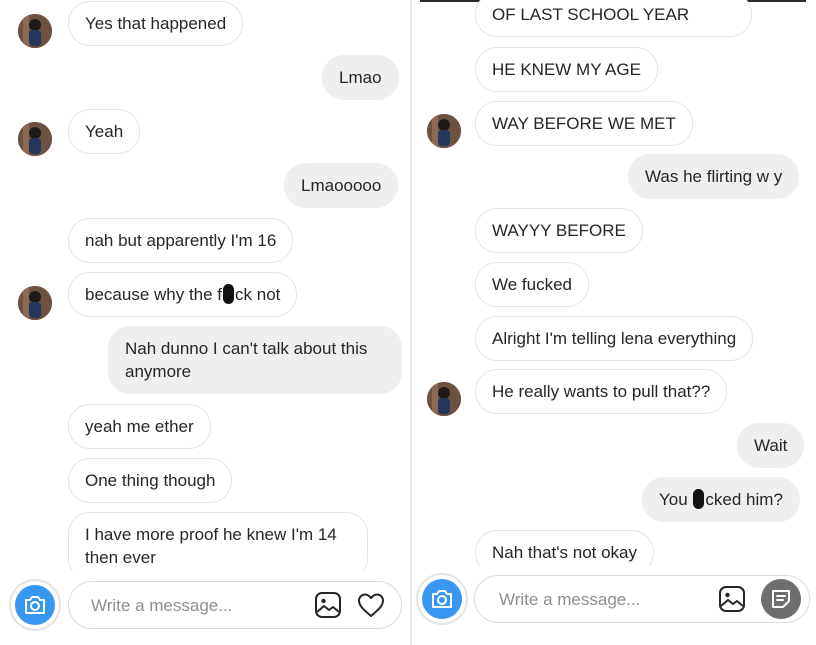 This screenshot has width=816, height=645. I want to click on message-text: nah but apparently I'm 16, so click(181, 240).